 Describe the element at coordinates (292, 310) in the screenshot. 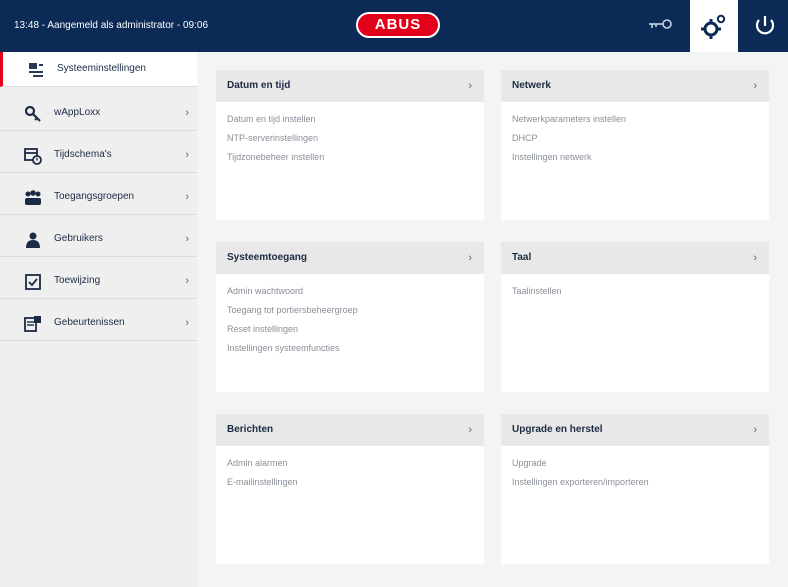

I see `card-link: Toegang tot portiersbeheergroep` at that location.